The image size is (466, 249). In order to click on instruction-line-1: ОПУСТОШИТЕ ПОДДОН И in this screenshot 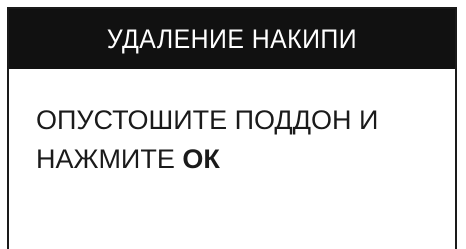, I will do `click(207, 120)`.